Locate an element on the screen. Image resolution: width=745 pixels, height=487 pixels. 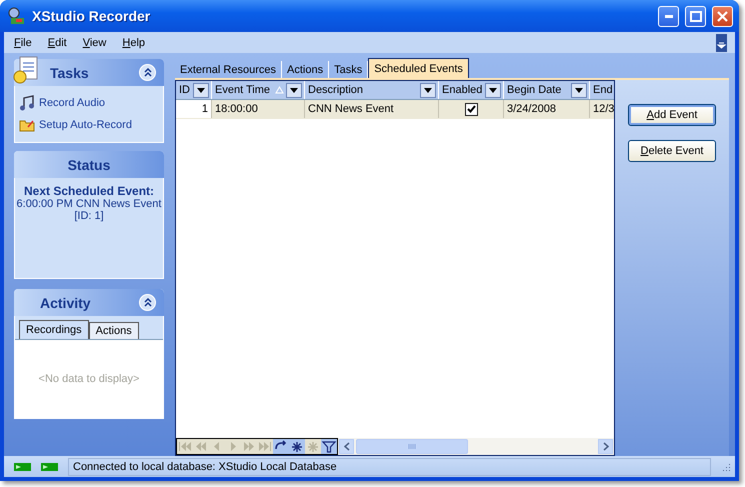
toolbar-options-icon is located at coordinates (721, 43).